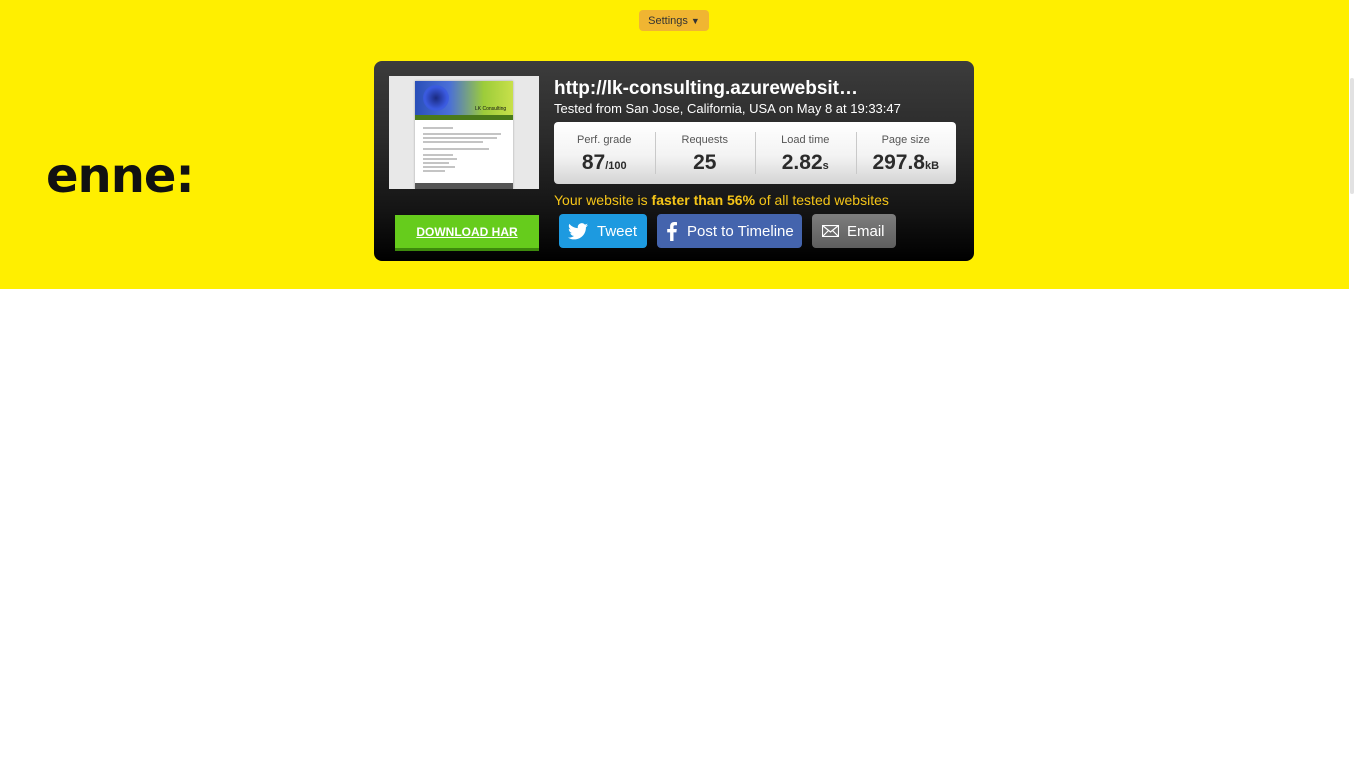 Image resolution: width=1366 pixels, height=768 pixels. I want to click on website-thumbnail: LK Consulting, so click(464, 132).